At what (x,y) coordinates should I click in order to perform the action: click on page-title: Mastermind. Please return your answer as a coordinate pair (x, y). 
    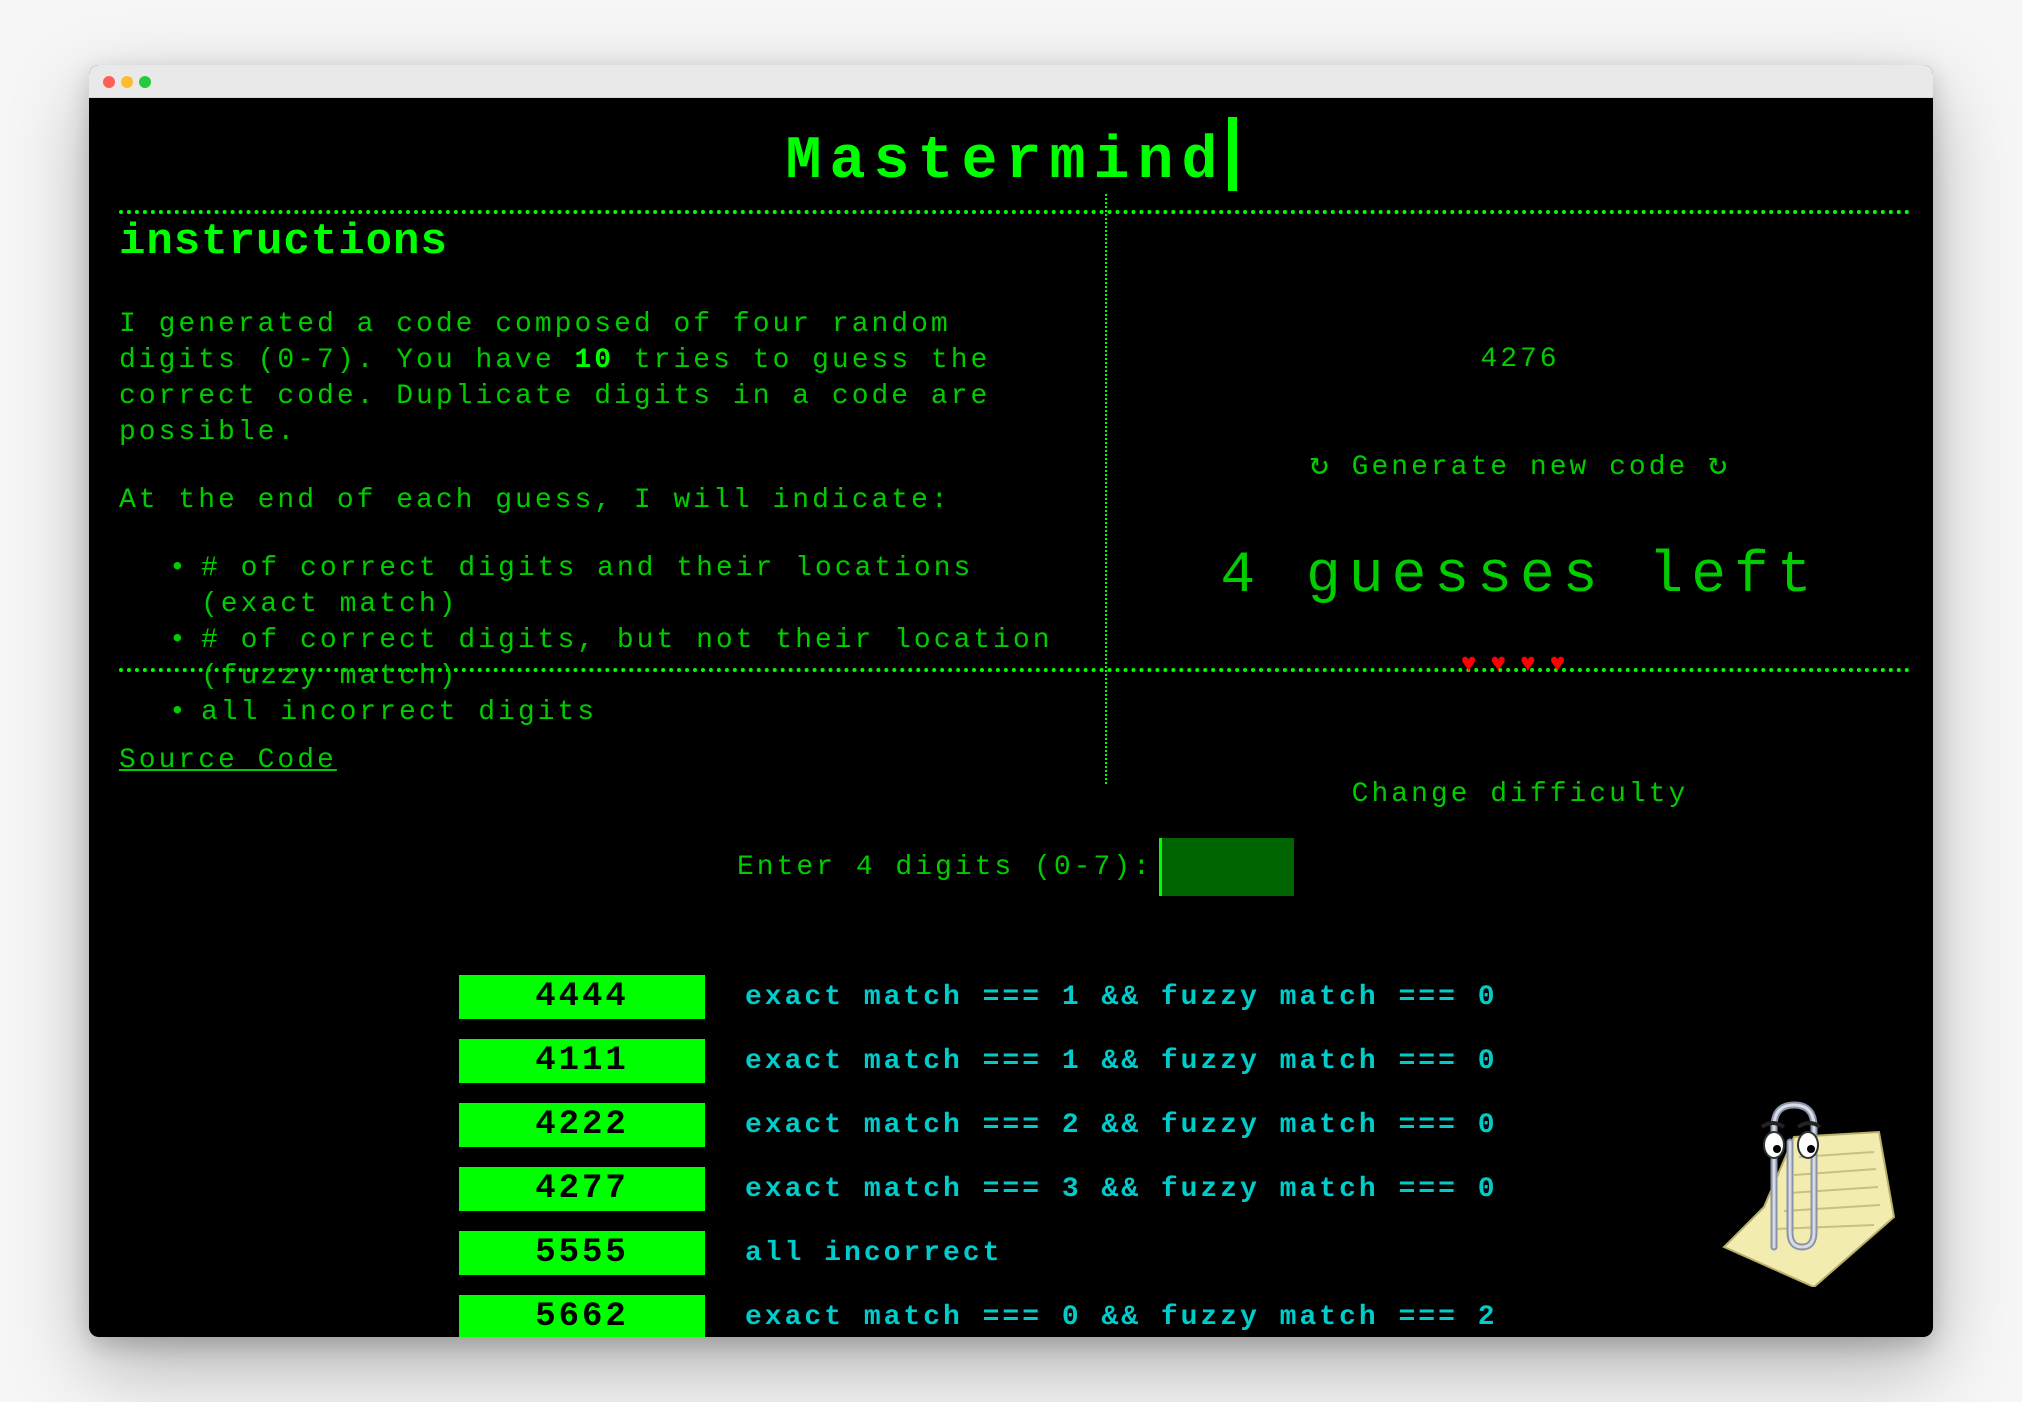
    Looking at the image, I should click on (1011, 156).